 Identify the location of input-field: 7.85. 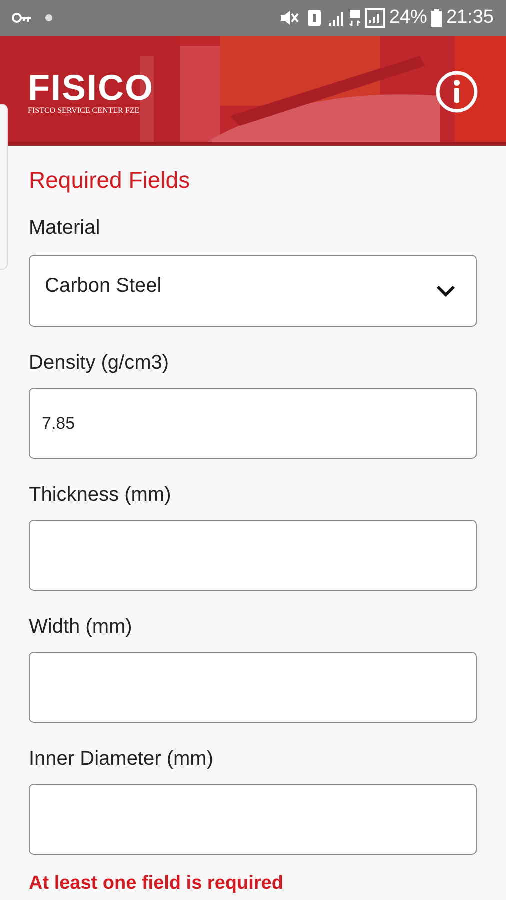
(253, 423).